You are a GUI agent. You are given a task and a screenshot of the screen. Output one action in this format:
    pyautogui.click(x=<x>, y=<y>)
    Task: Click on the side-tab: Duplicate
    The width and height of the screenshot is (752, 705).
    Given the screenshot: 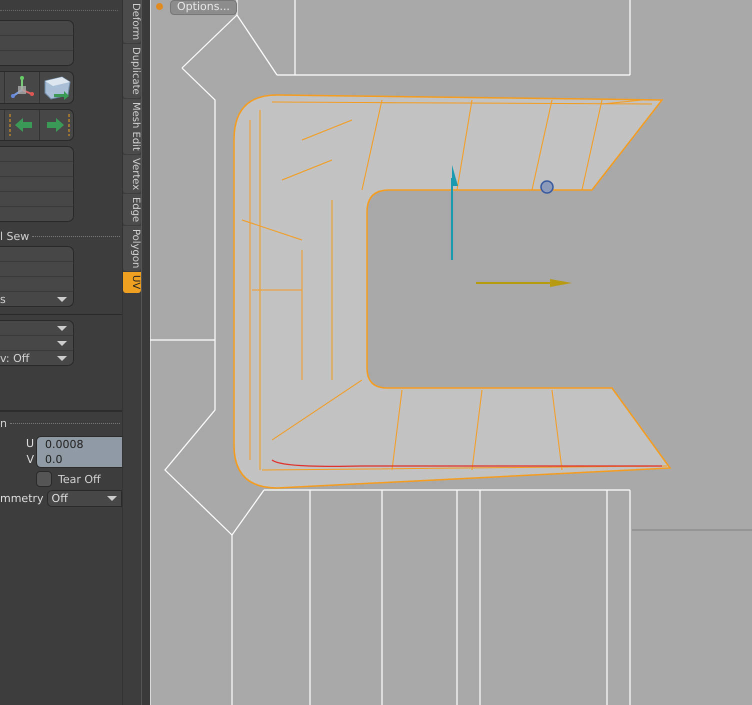 What is the action you would take?
    pyautogui.click(x=132, y=71)
    